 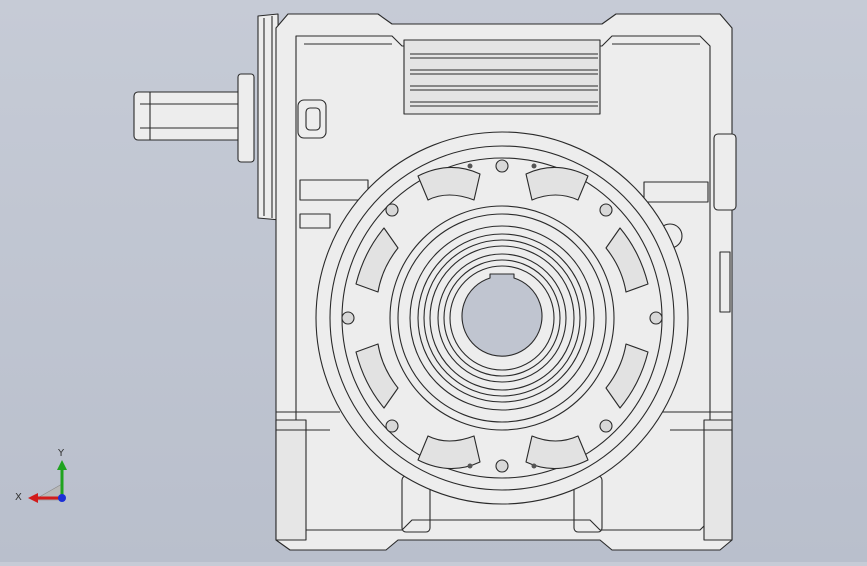 I want to click on coordinate-triad: Y X, so click(x=41, y=475).